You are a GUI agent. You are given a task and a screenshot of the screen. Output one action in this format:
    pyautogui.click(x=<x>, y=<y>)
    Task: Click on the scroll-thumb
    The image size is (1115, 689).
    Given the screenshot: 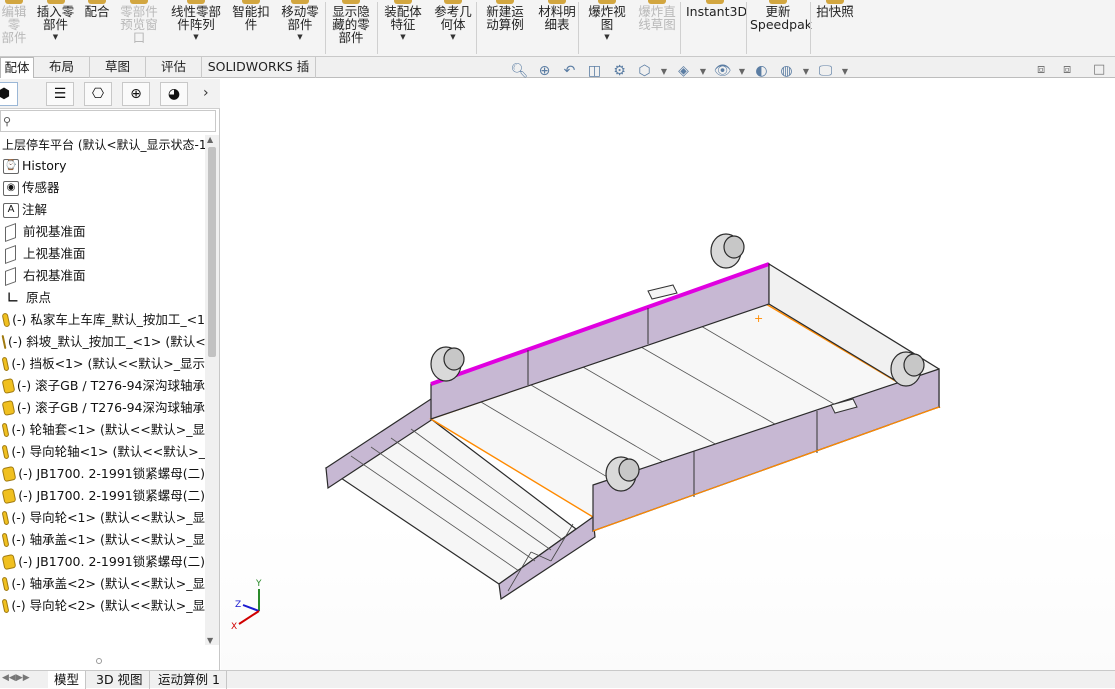 What is the action you would take?
    pyautogui.click(x=212, y=252)
    